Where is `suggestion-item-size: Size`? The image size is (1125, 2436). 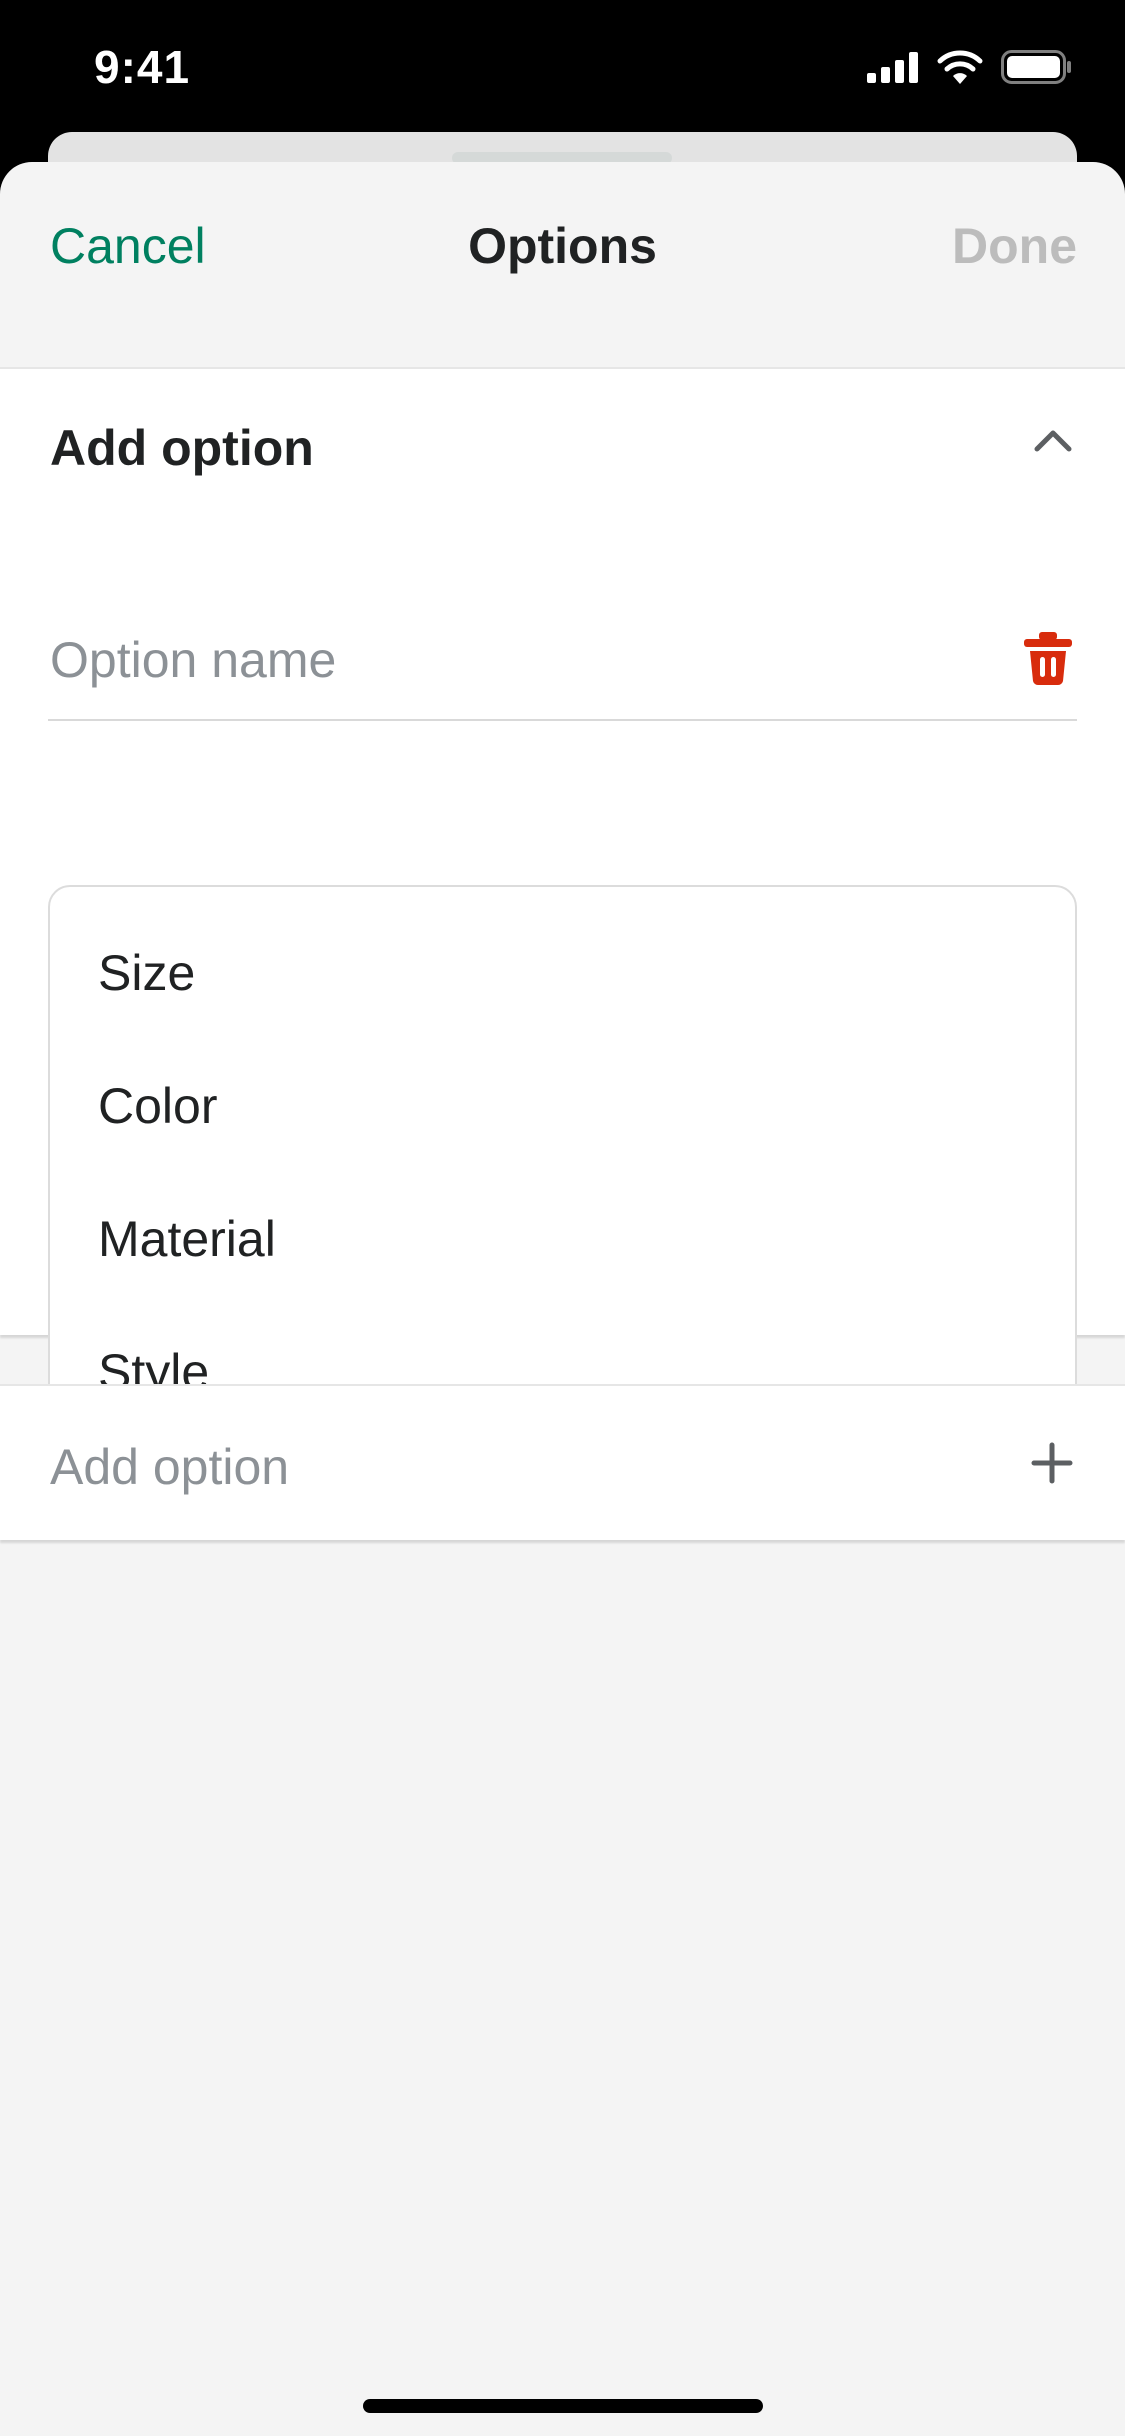 suggestion-item-size: Size is located at coordinates (562, 973).